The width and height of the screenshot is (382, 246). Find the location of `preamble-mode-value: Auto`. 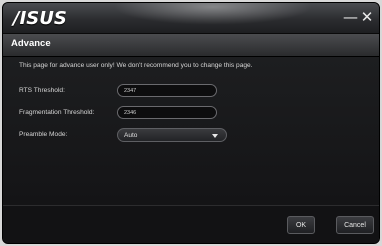

preamble-mode-value: Auto is located at coordinates (131, 135).